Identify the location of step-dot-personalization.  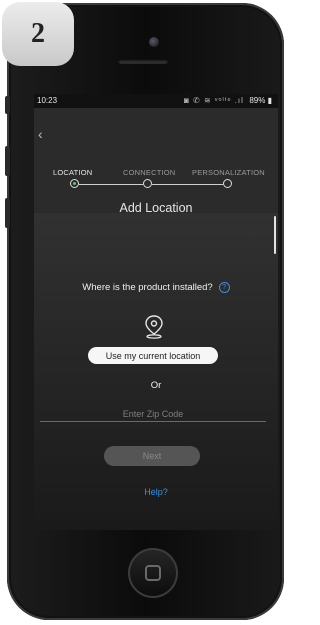
(227, 183).